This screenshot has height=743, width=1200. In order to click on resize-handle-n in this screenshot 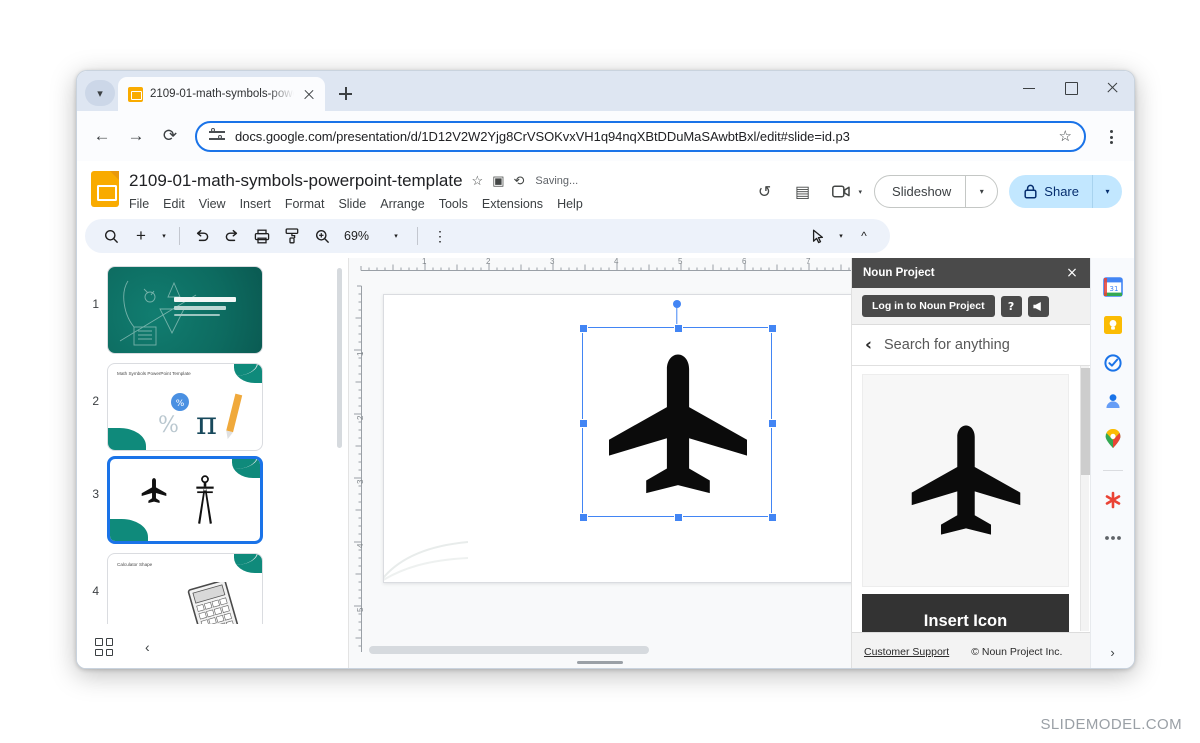, I will do `click(678, 328)`.